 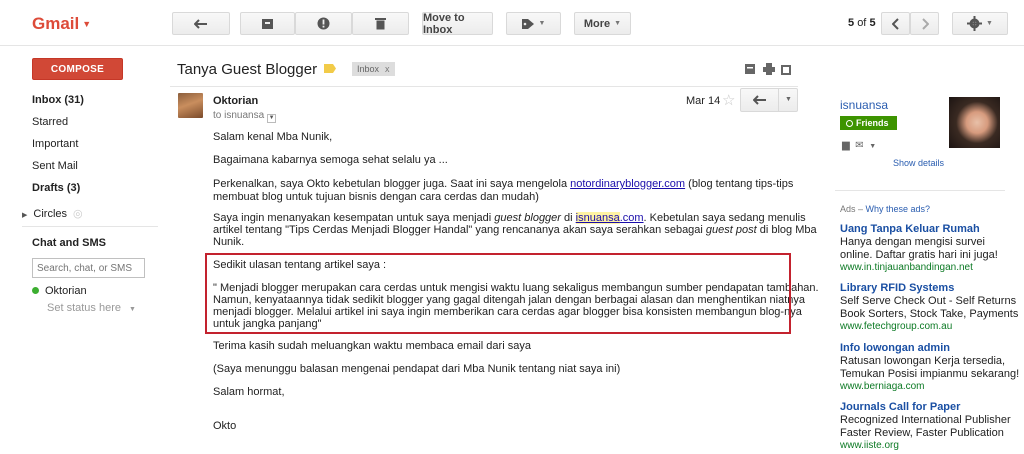 I want to click on details-dropdown-icon: ▼, so click(x=272, y=118).